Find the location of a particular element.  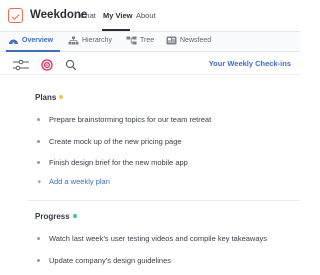

tab-label: Hierarchy is located at coordinates (97, 40).